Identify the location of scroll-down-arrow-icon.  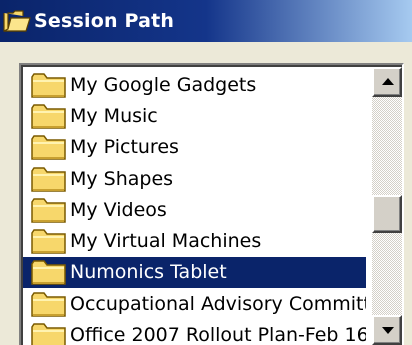
(388, 330).